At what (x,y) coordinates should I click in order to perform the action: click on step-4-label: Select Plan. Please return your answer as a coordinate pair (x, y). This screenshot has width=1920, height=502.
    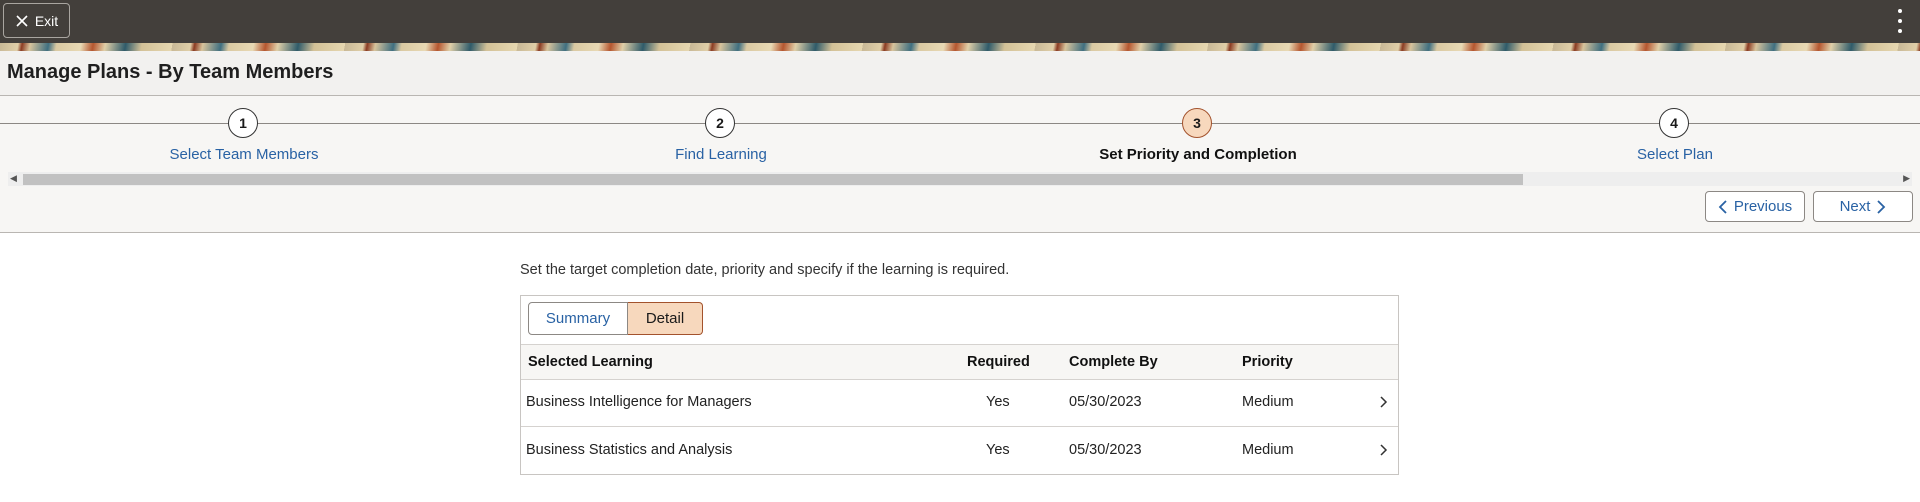
    Looking at the image, I should click on (1675, 154).